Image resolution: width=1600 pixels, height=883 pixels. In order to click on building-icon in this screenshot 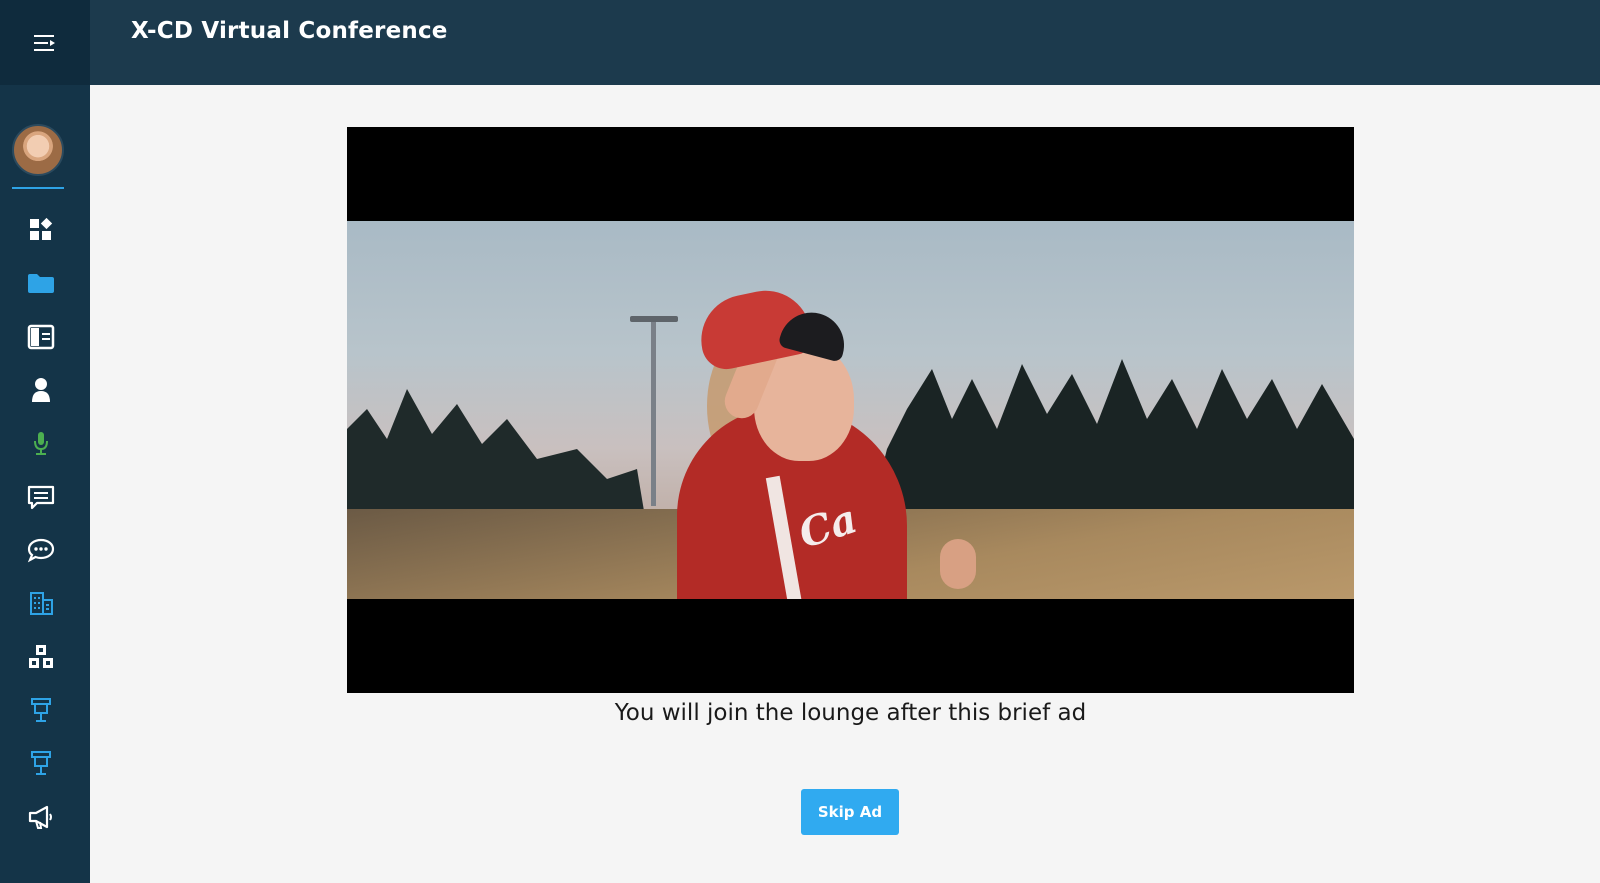, I will do `click(41, 603)`.